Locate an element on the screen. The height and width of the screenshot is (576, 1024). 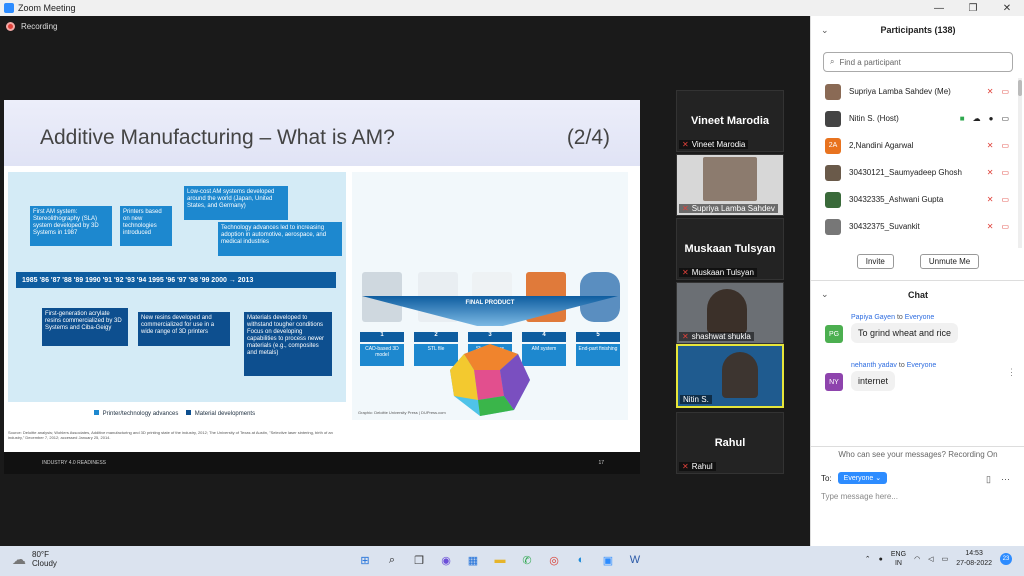
participant-row: 30430121_Saumyadeep Ghosh ✕ ▭ is located at coordinates (914, 172).